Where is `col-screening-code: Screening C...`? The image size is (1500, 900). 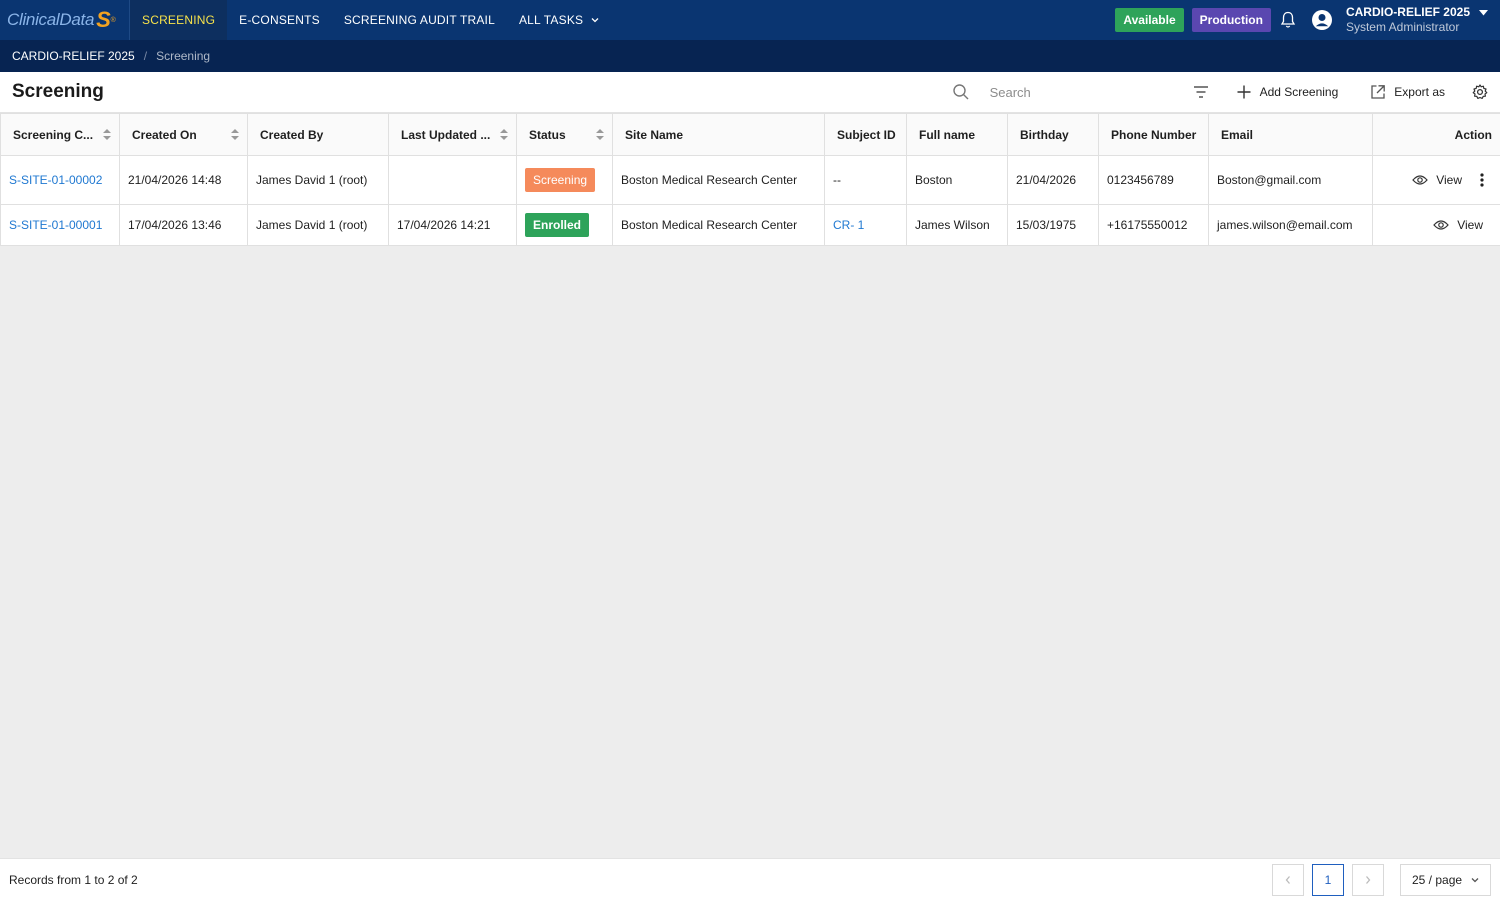 col-screening-code: Screening C... is located at coordinates (60, 134).